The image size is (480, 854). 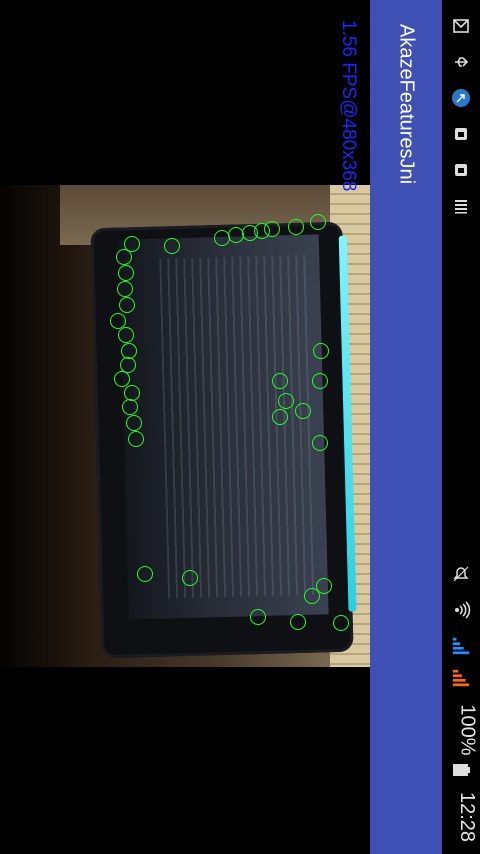 What do you see at coordinates (461, 98) in the screenshot?
I see `browser-icon` at bounding box center [461, 98].